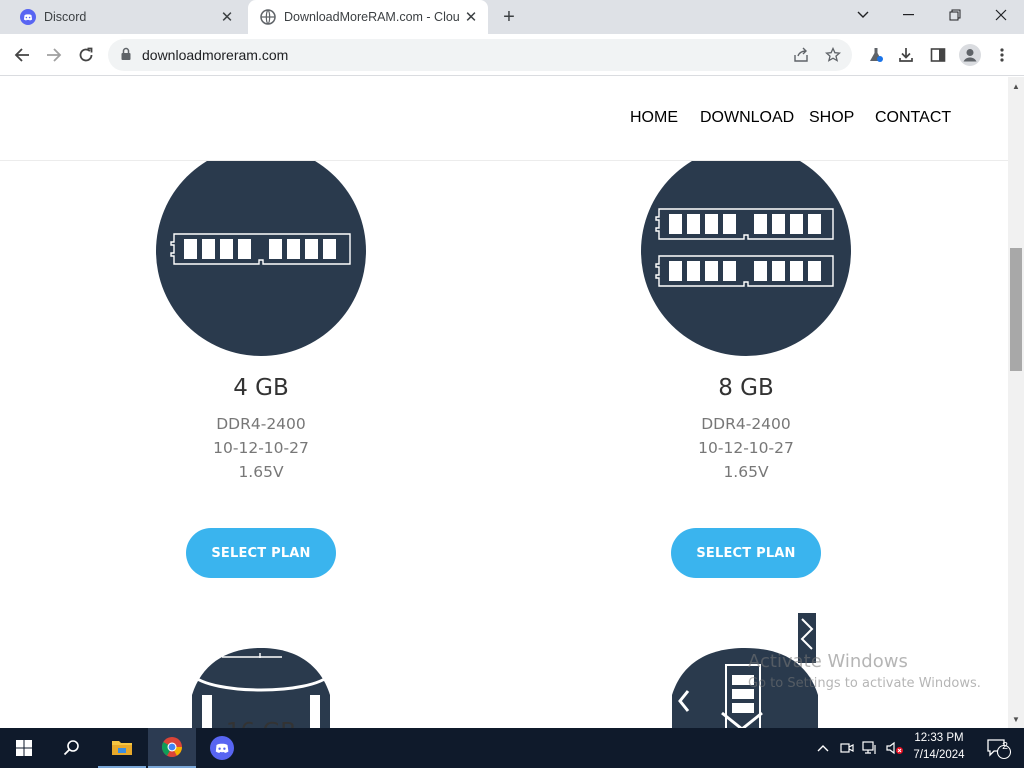  What do you see at coordinates (268, 17) in the screenshot?
I see `globe-icon` at bounding box center [268, 17].